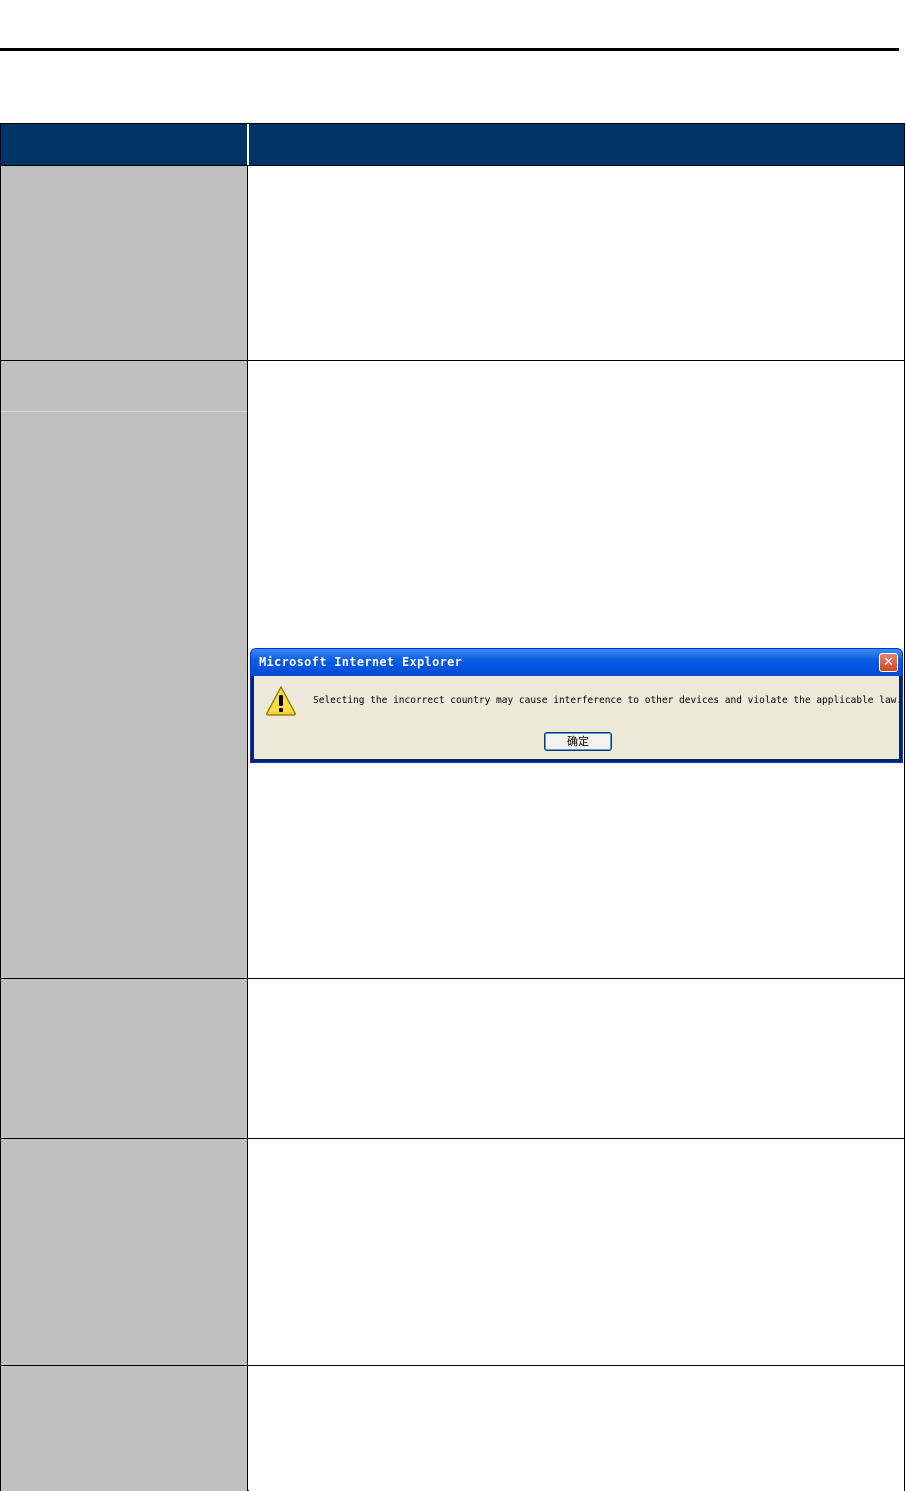 This screenshot has height=1491, width=906. What do you see at coordinates (888, 662) in the screenshot?
I see `close-icon: ✕` at bounding box center [888, 662].